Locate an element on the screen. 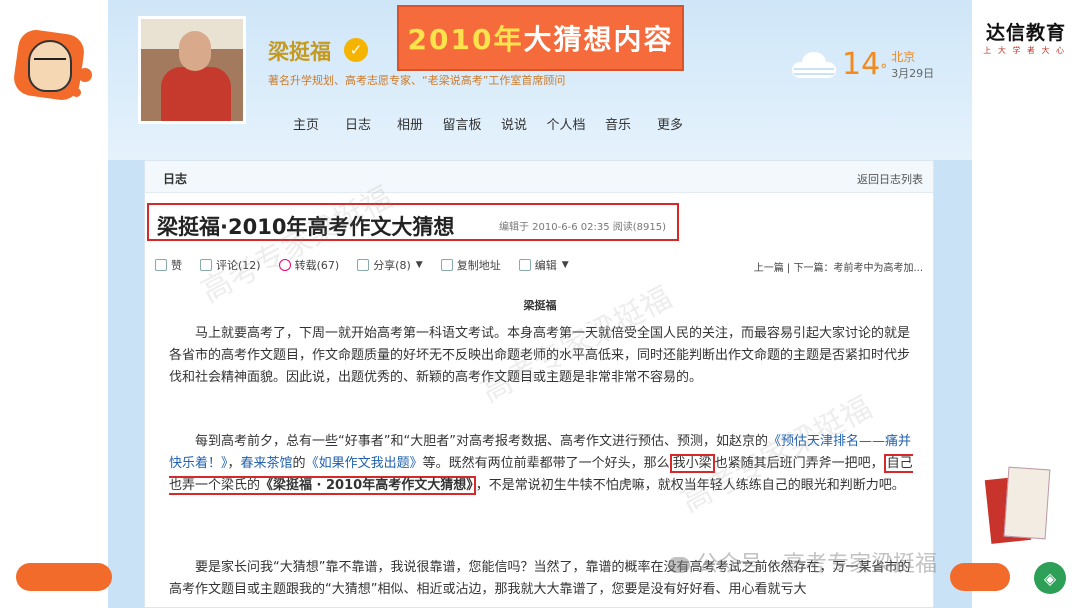  slide-title: 2010年 大猜想内容 is located at coordinates (540, 38).